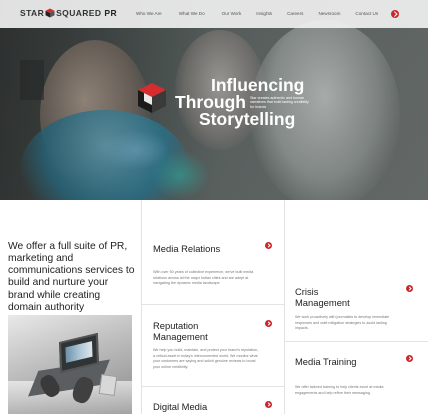  I want to click on service-title-crisis-management: Crisis Management, so click(335, 297).